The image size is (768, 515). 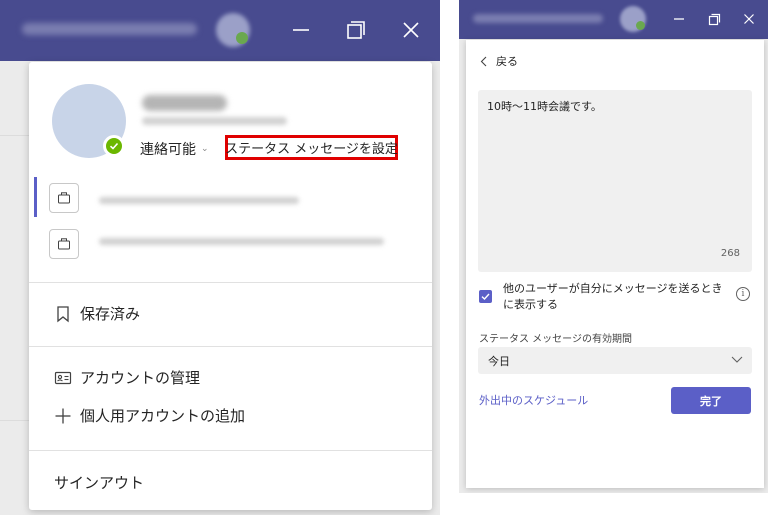 I want to click on set-status-message-link: ステータス メッセージを設定, so click(x=311, y=147).